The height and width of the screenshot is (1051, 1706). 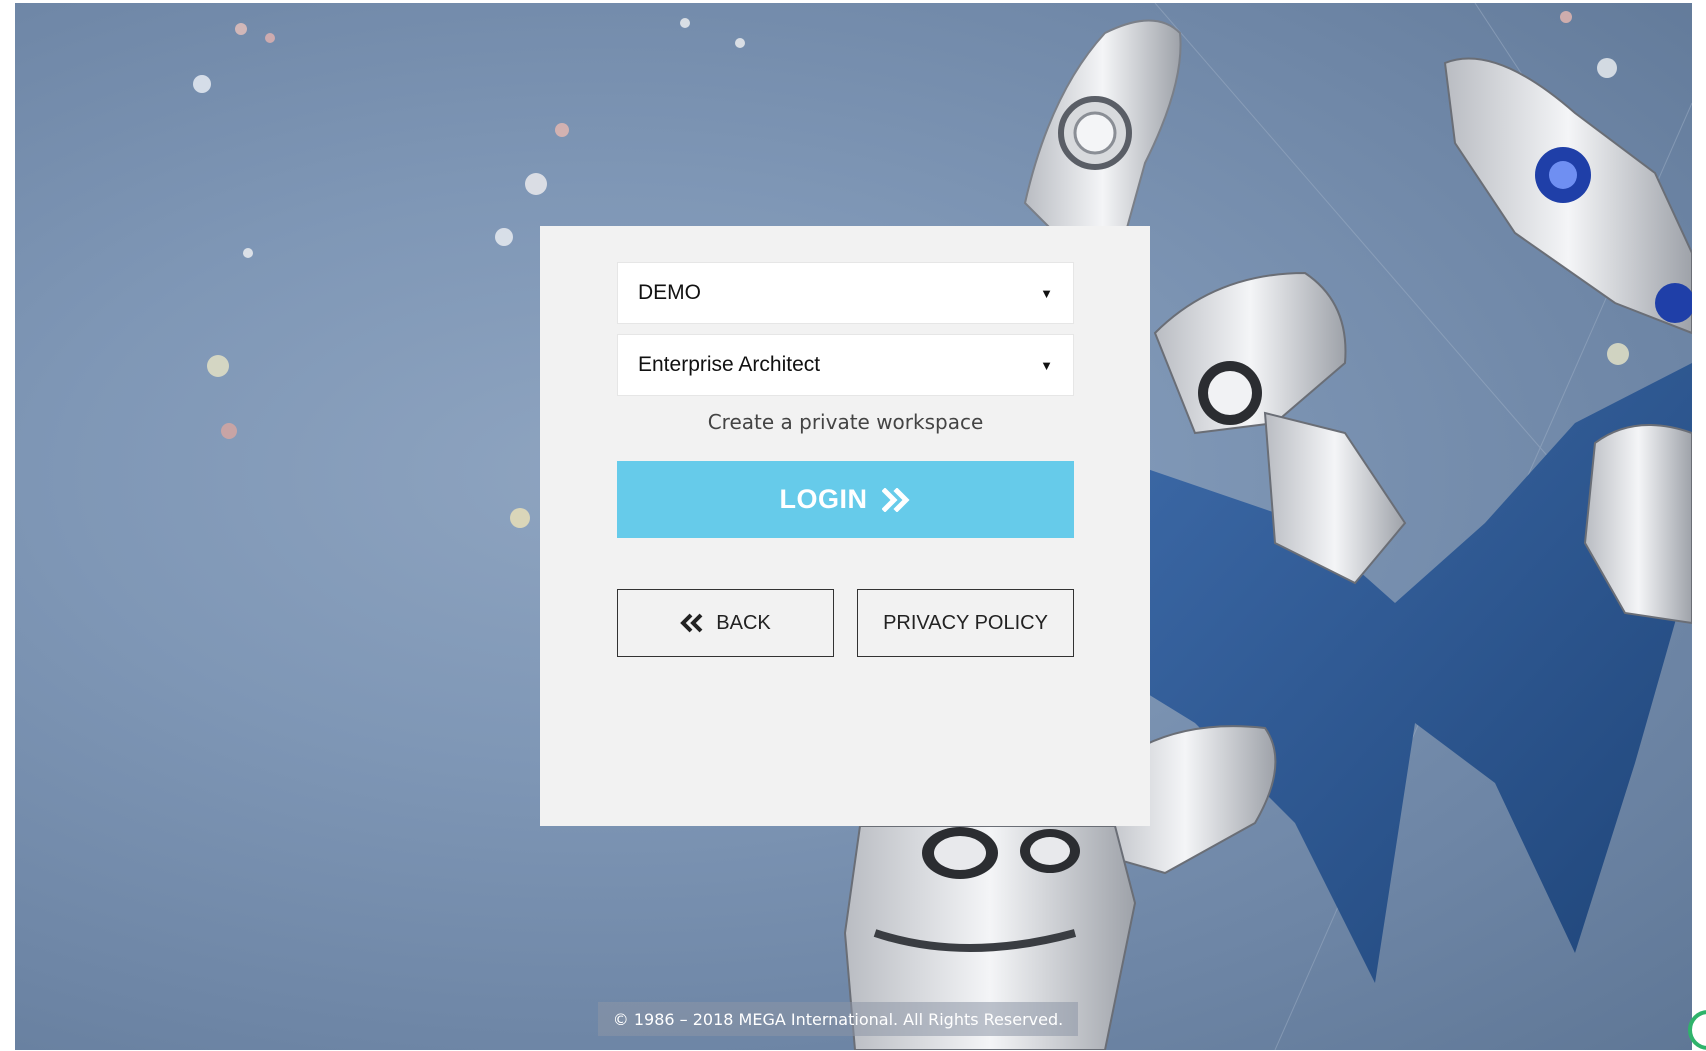 What do you see at coordinates (743, 622) in the screenshot?
I see `back-button-label: BACK` at bounding box center [743, 622].